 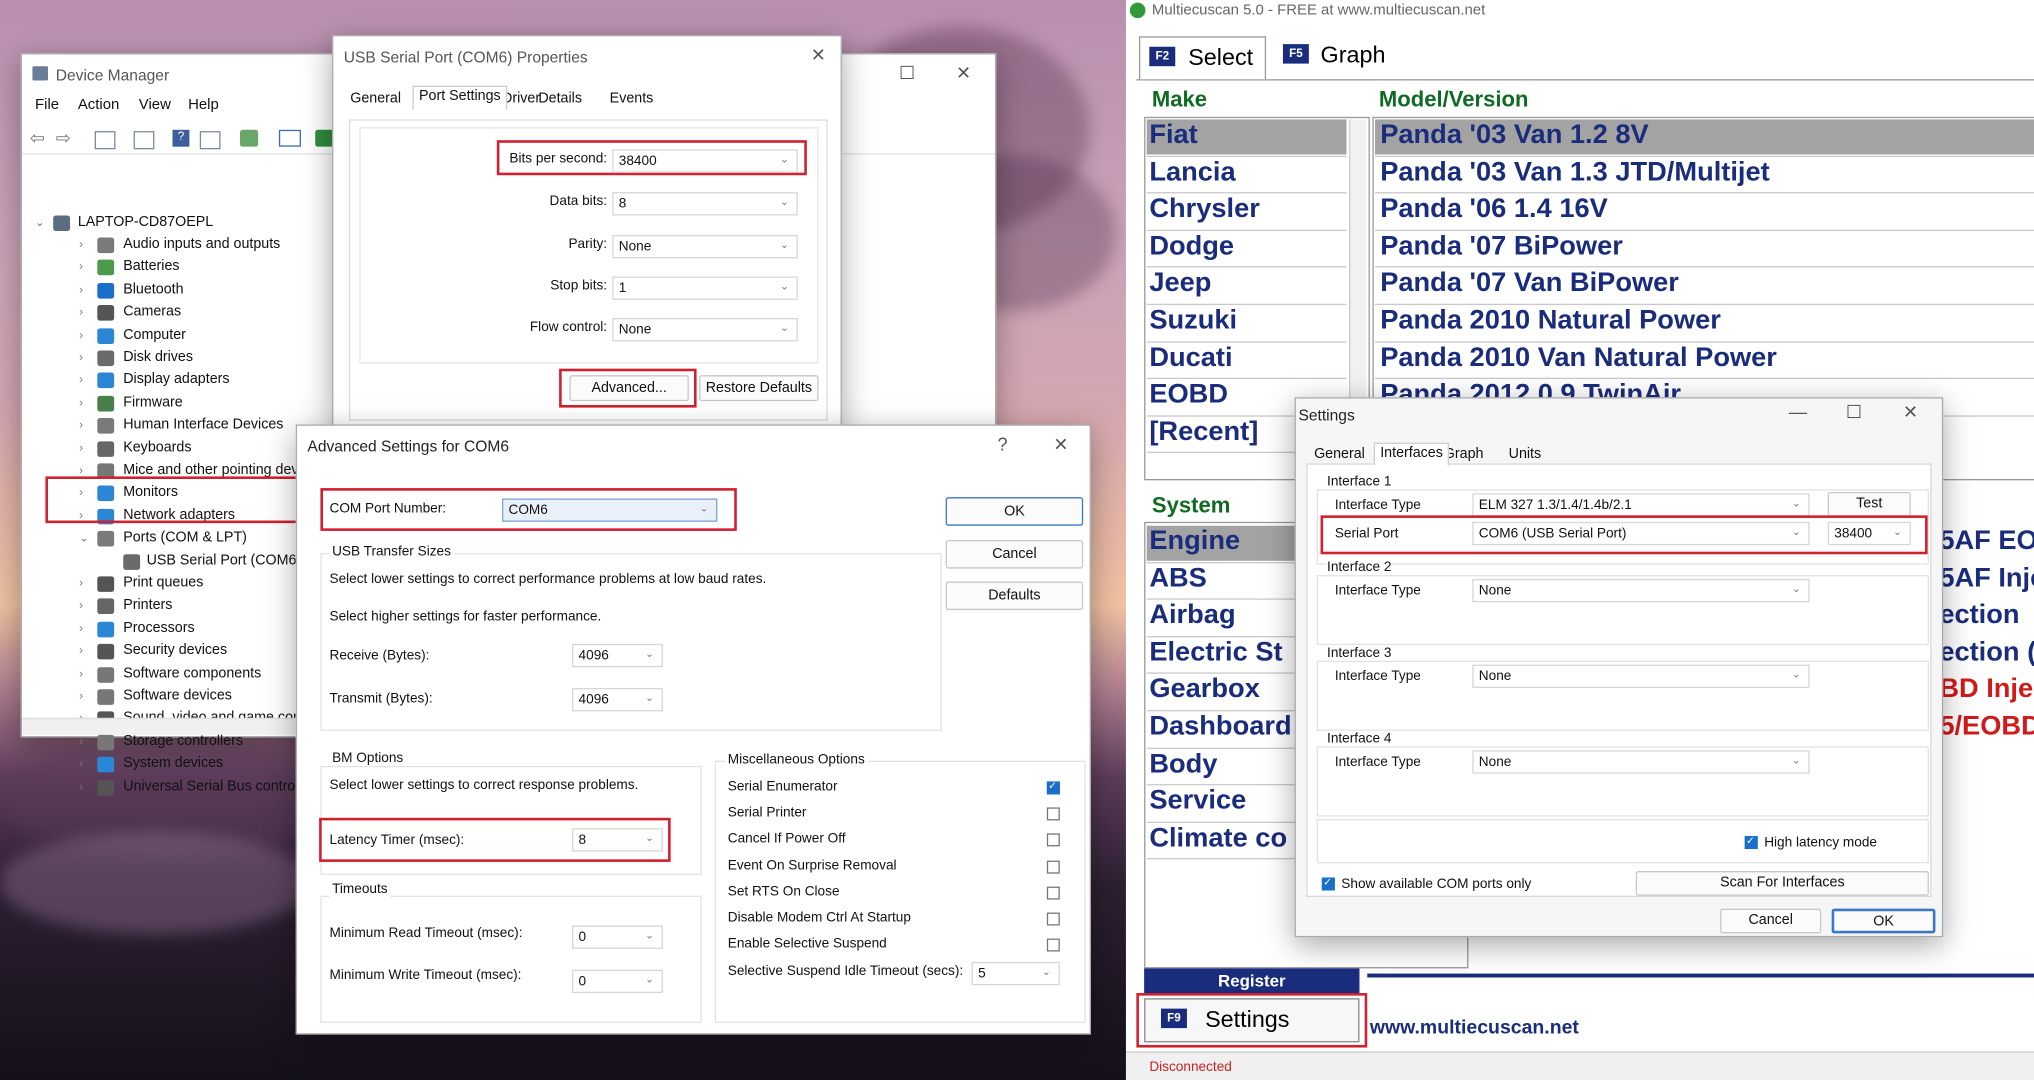 What do you see at coordinates (1641, 590) in the screenshot?
I see `interface-2-type-select: None ⌄` at bounding box center [1641, 590].